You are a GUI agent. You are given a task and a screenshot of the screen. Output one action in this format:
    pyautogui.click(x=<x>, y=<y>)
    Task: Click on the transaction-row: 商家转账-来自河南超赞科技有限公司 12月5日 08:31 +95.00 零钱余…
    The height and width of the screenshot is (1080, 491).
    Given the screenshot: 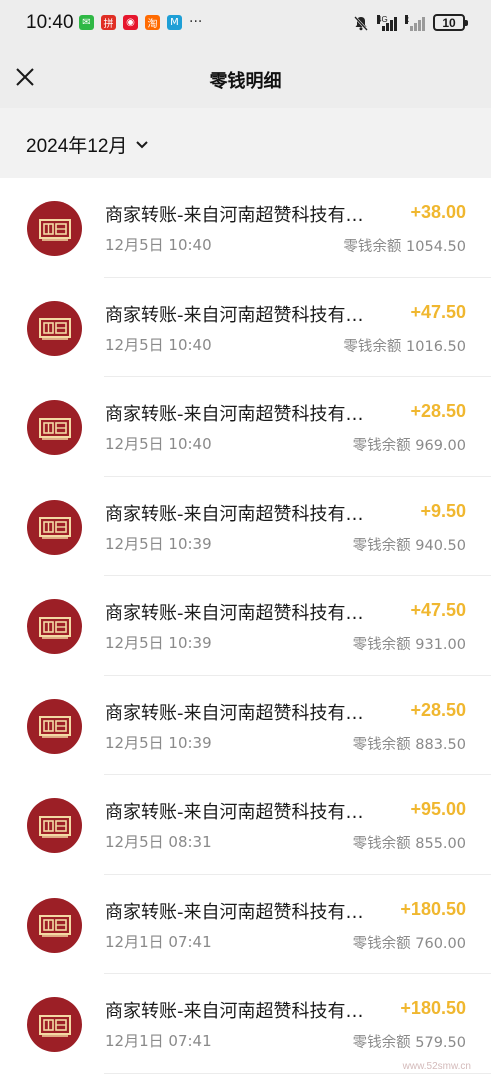 What is the action you would take?
    pyautogui.click(x=245, y=825)
    